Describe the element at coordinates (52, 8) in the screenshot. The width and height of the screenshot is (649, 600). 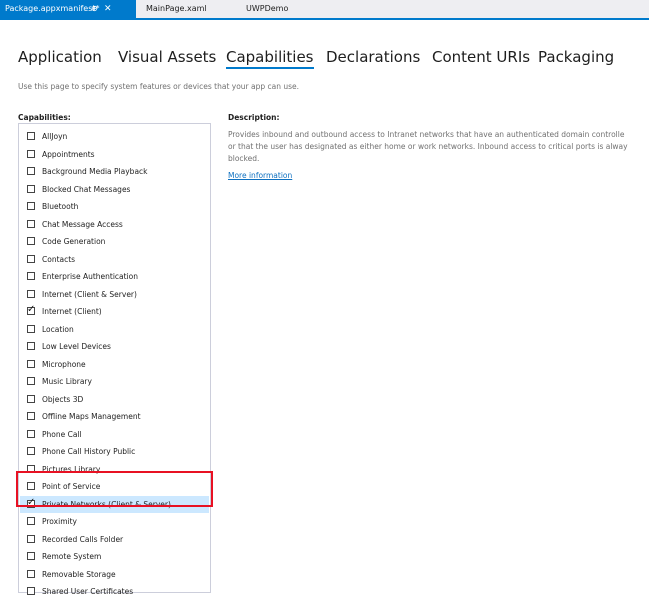
I see `doc-tab-label: Package.appxmanifest*` at that location.